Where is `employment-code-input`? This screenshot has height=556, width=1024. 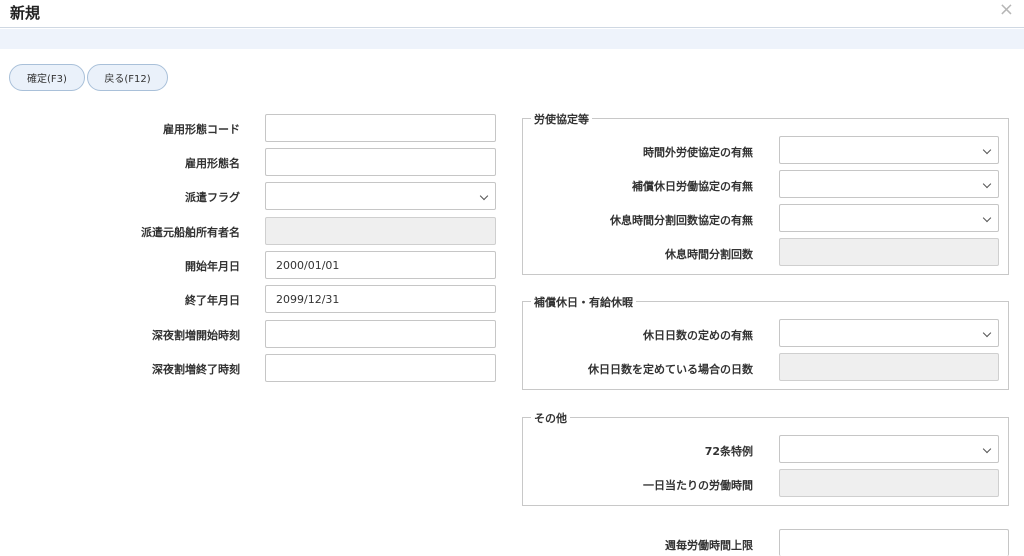 employment-code-input is located at coordinates (380, 128).